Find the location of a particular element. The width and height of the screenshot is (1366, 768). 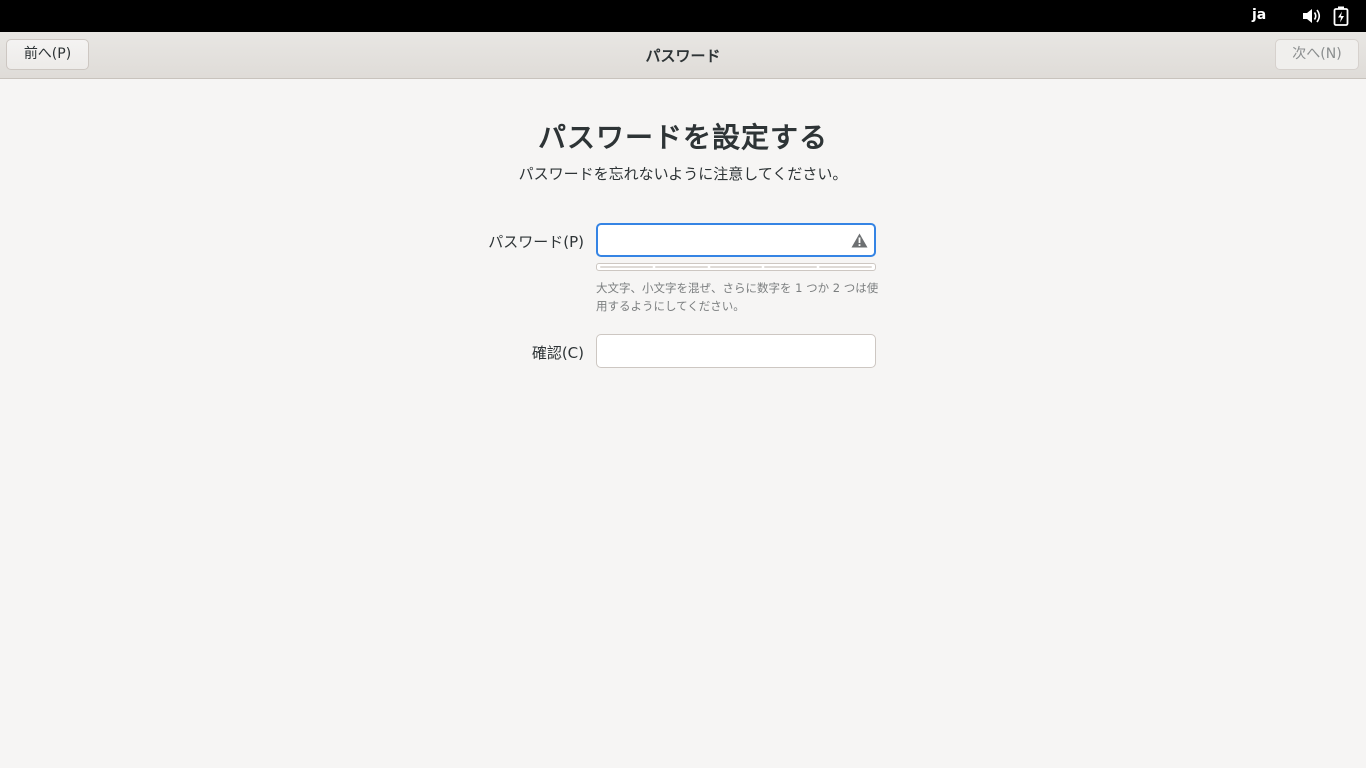

header-bar: 前へ(P) パスワード 次へ(N) is located at coordinates (683, 55).